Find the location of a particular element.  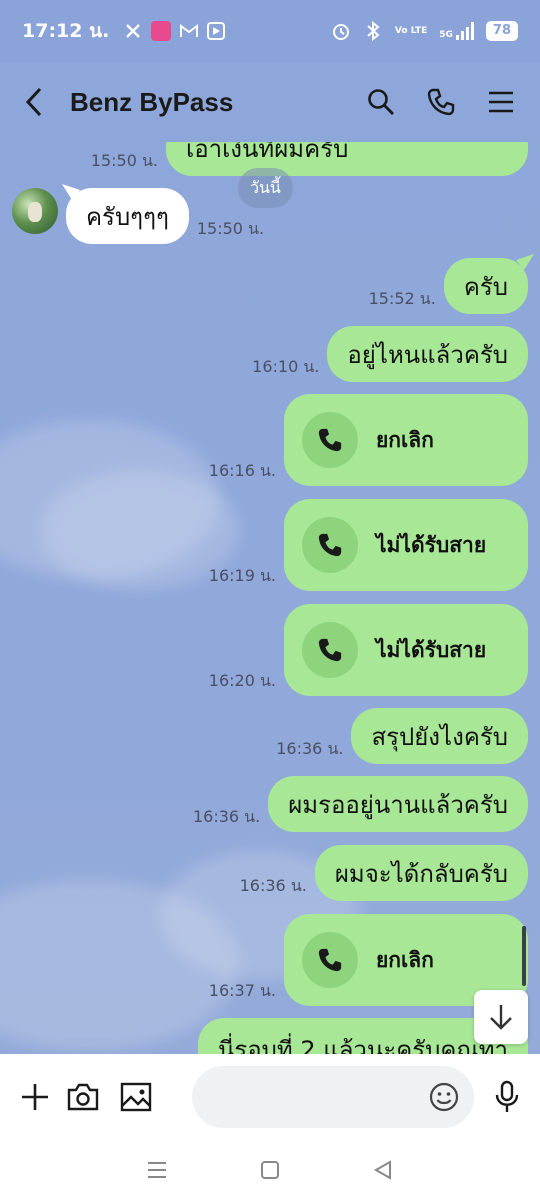

message-row-out: 16:10 น. อยู่ไหนแล้วครับ is located at coordinates (390, 354).